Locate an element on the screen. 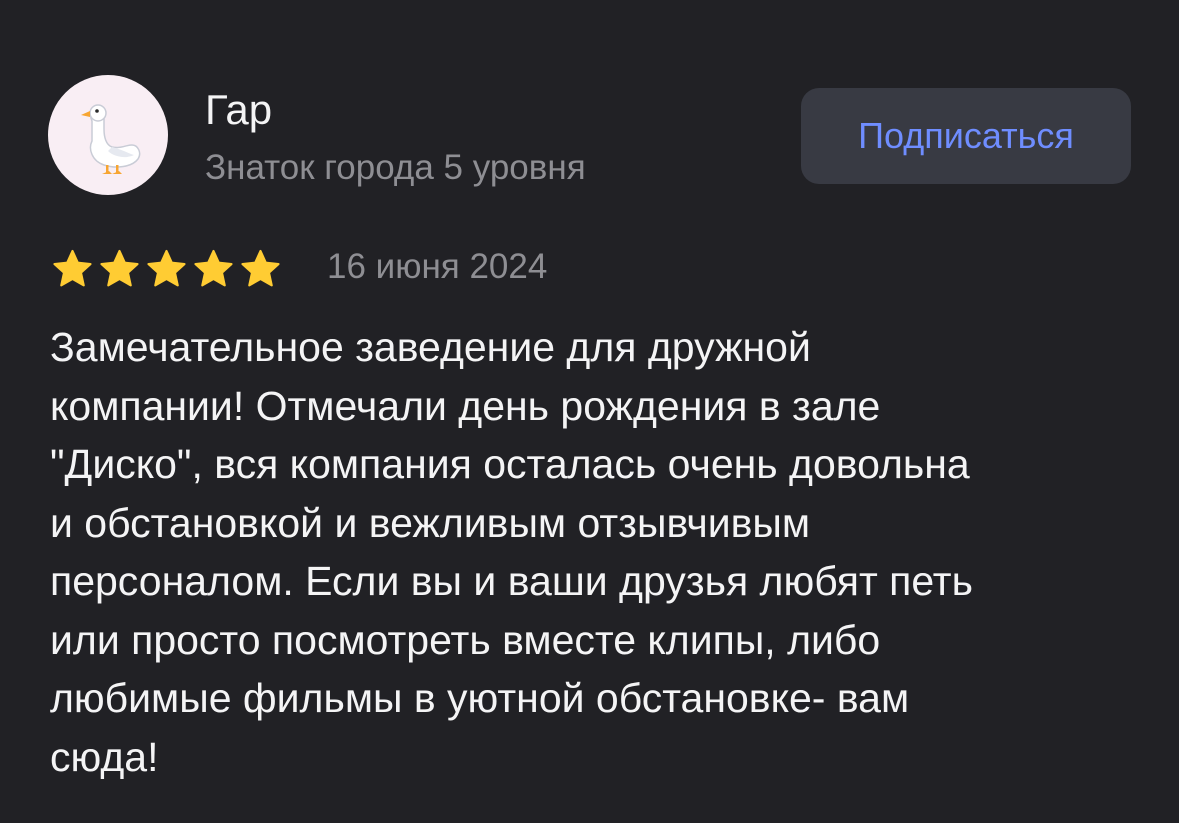 The height and width of the screenshot is (823, 1179). author-name: Гар is located at coordinates (238, 110).